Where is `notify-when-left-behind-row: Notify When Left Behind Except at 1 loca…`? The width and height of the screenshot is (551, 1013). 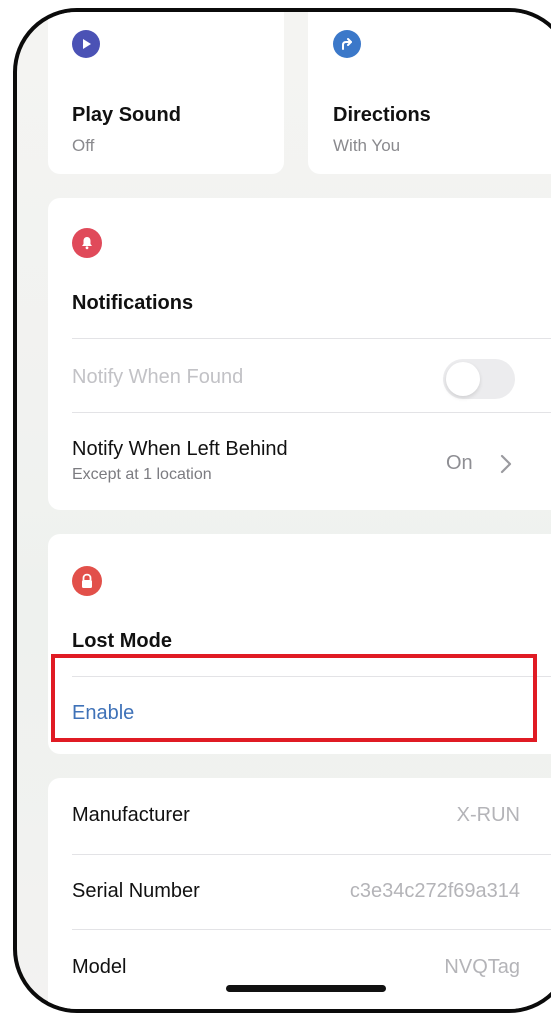
notify-when-left-behind-row: Notify When Left Behind Except at 1 loca… is located at coordinates (299, 460).